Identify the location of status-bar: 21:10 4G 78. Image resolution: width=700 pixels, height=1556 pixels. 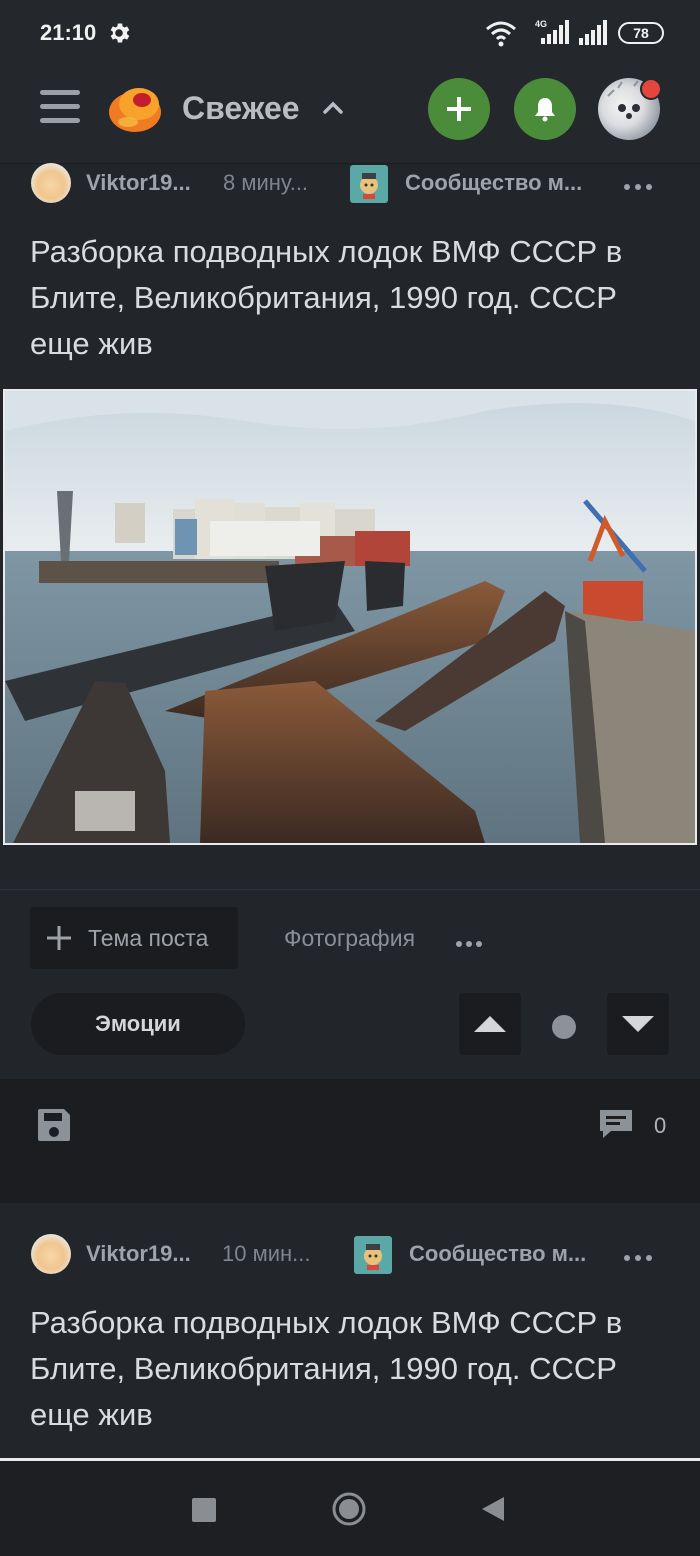
(350, 33).